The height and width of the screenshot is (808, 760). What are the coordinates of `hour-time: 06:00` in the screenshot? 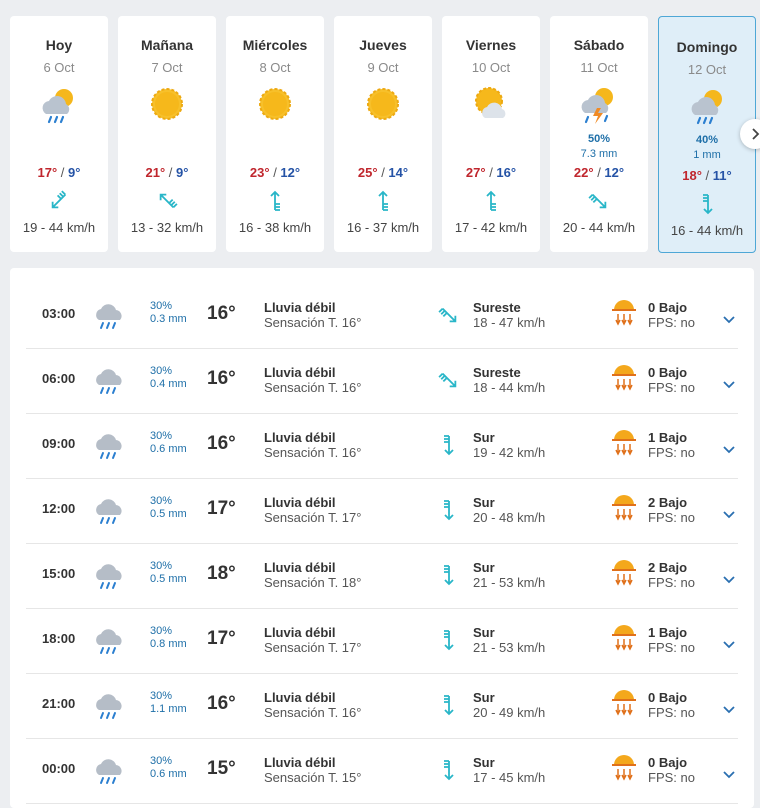 It's located at (59, 378).